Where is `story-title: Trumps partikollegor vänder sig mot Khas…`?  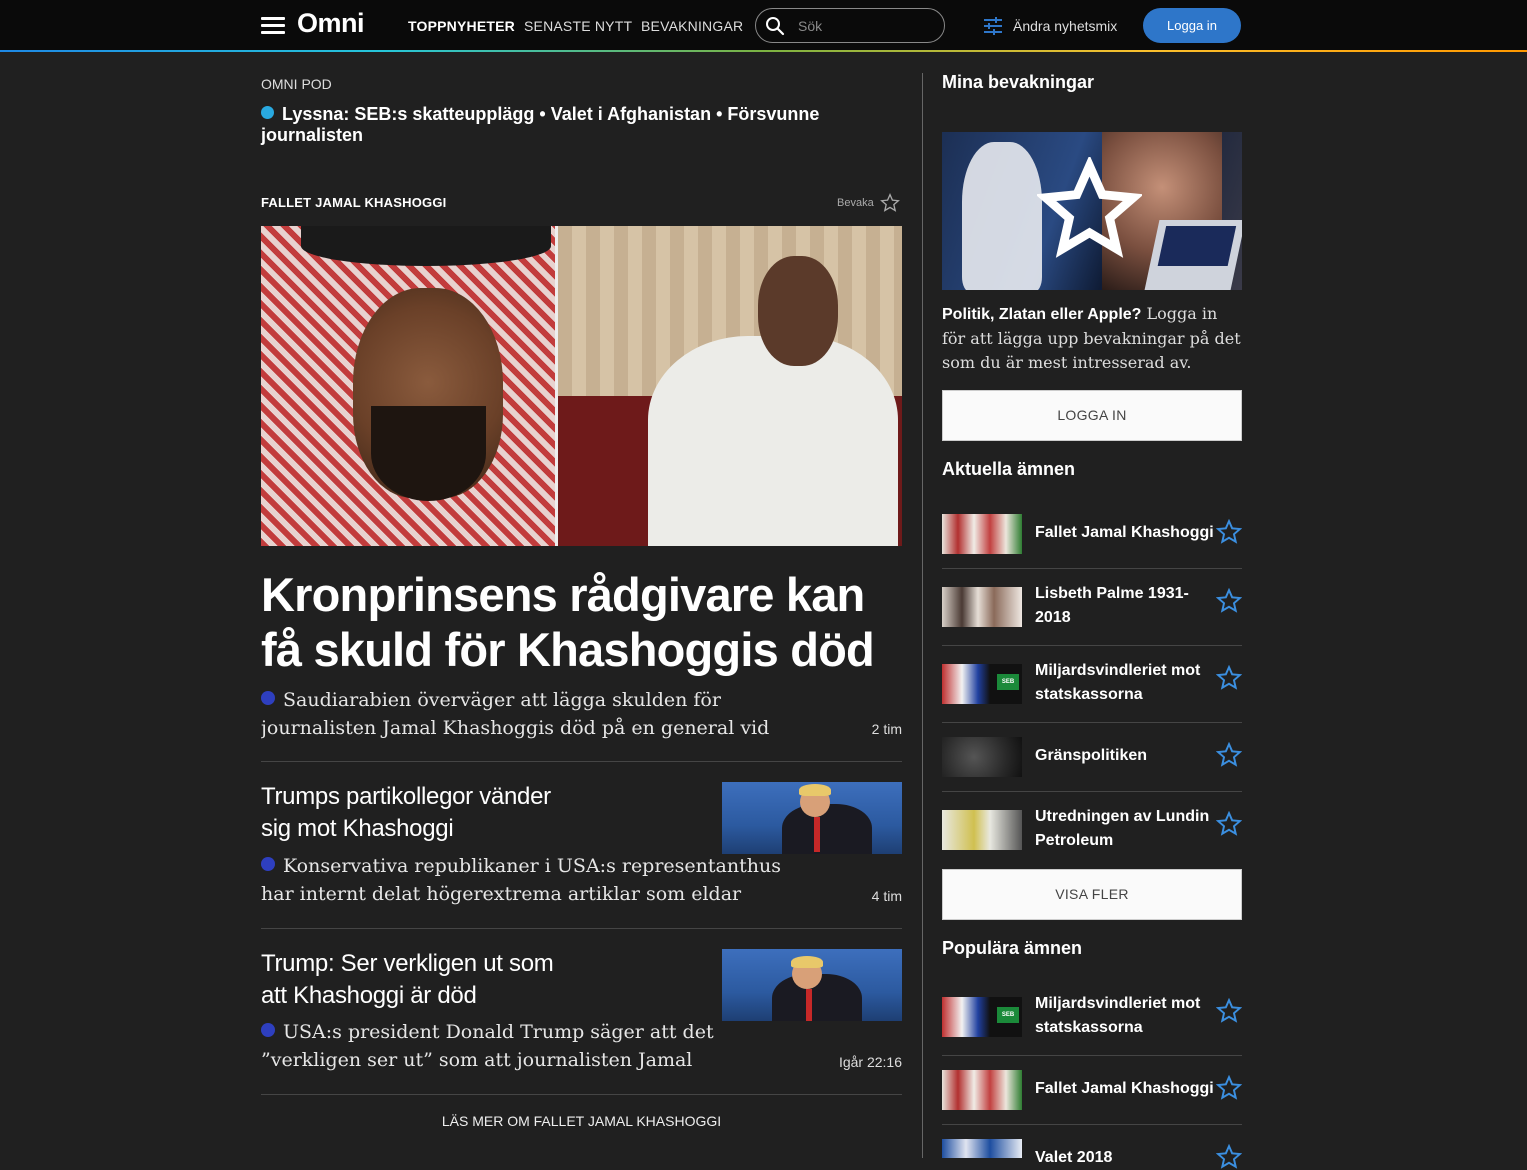
story-title: Trumps partikollegor vänder sig mot Khas… is located at coordinates (411, 813).